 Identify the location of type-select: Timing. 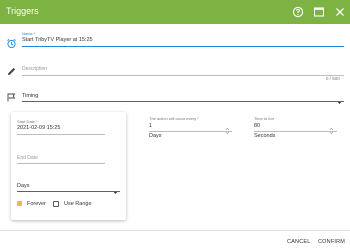
(30, 96).